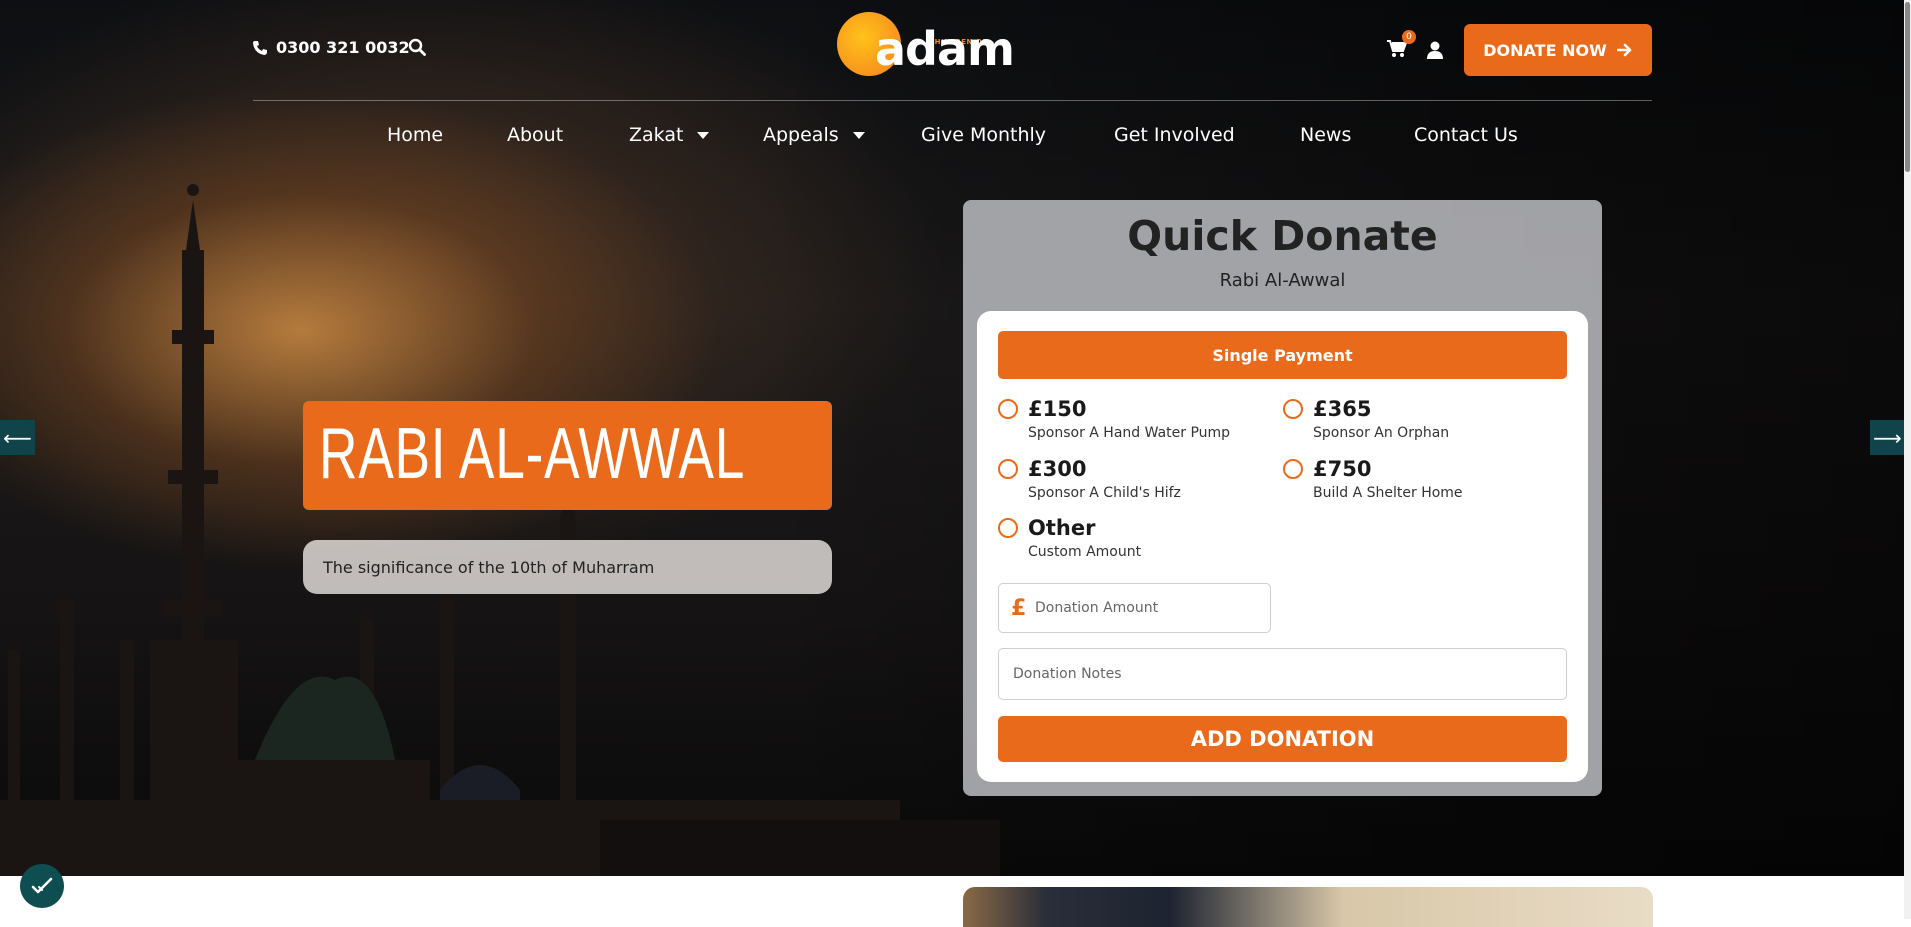  Describe the element at coordinates (1062, 528) in the screenshot. I see `option-amount: Other` at that location.